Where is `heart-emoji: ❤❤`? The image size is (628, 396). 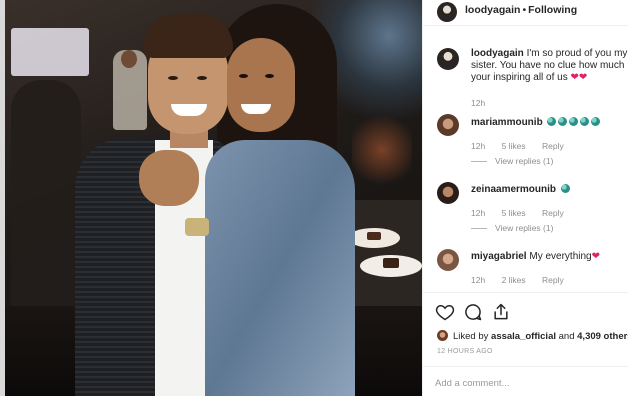
heart-emoji: ❤❤ is located at coordinates (579, 77).